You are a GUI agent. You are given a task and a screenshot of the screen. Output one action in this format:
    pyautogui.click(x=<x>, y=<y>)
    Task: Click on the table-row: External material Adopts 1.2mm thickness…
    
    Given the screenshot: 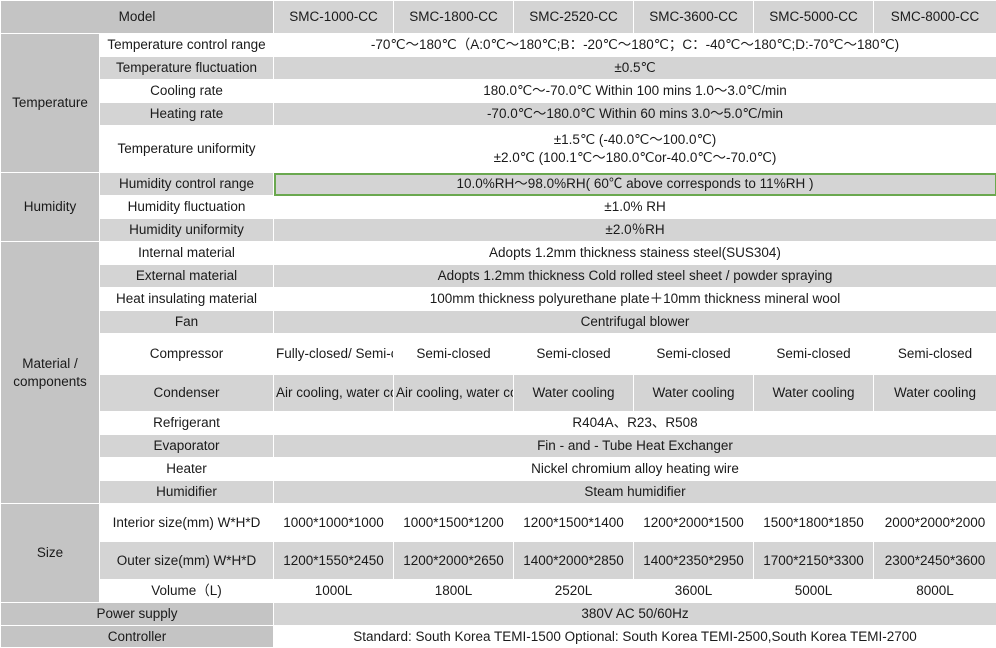 What is the action you would take?
    pyautogui.click(x=498, y=276)
    